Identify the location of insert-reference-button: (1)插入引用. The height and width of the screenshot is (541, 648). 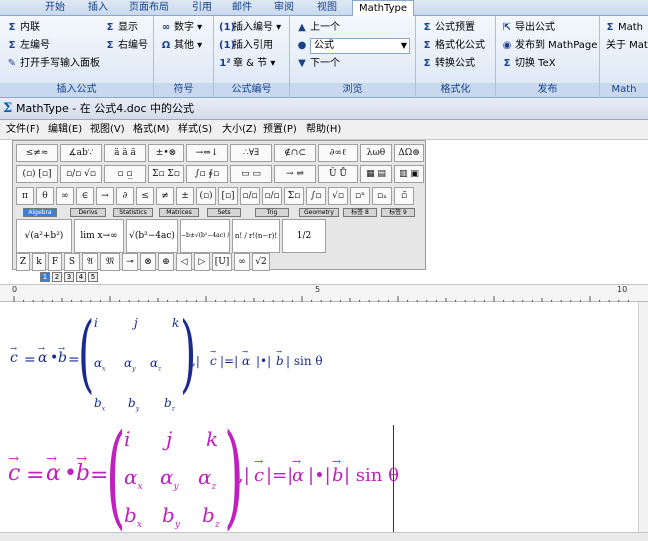
(246, 46).